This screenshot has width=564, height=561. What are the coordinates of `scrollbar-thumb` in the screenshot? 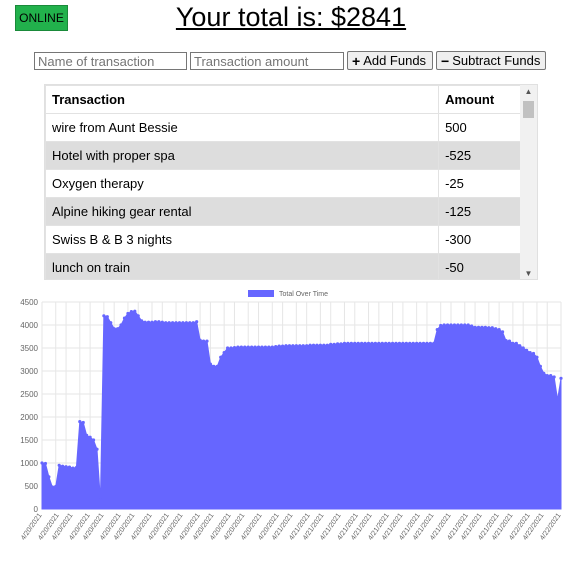 It's located at (528, 109).